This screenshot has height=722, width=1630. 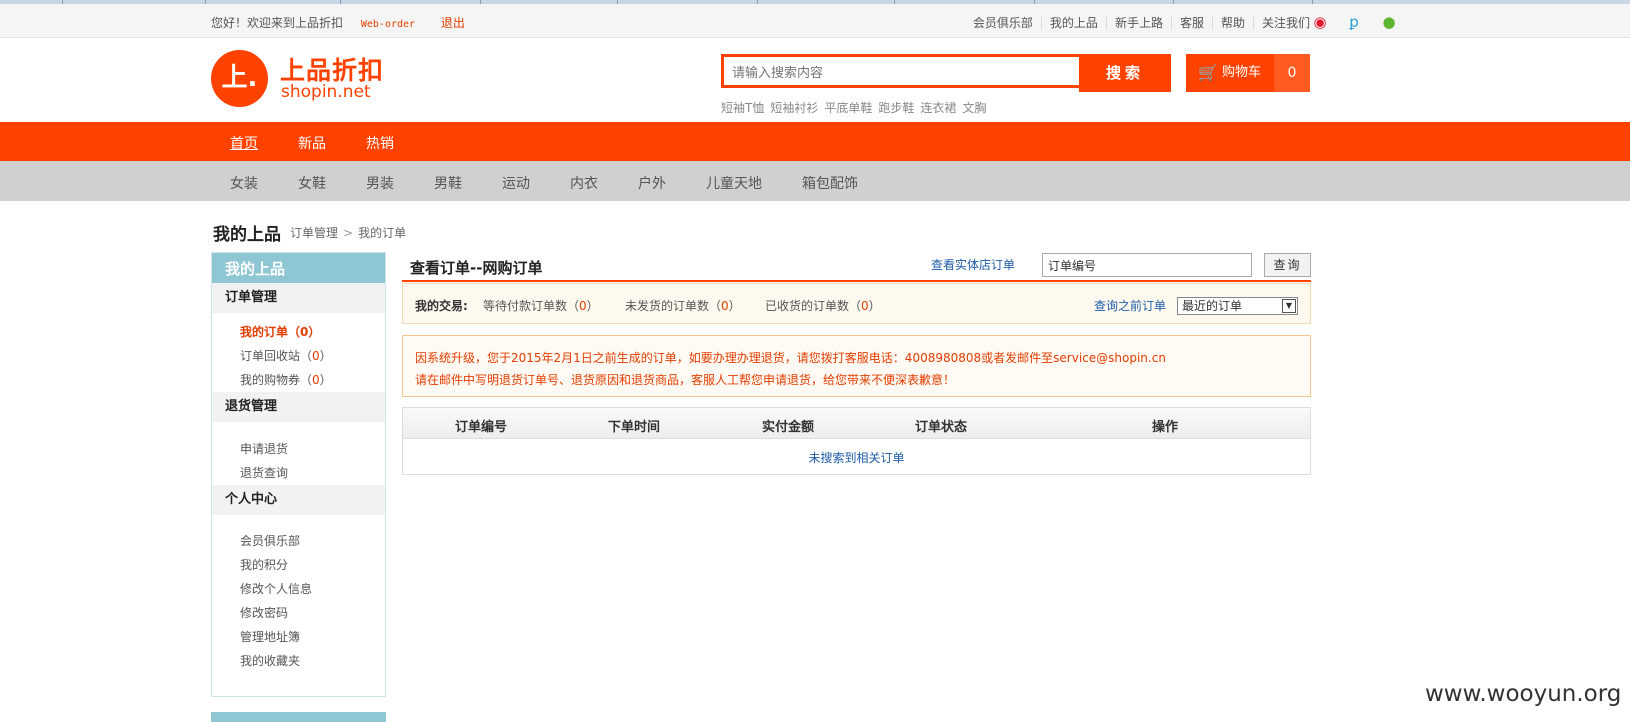 What do you see at coordinates (312, 183) in the screenshot?
I see `category-item: 女鞋` at bounding box center [312, 183].